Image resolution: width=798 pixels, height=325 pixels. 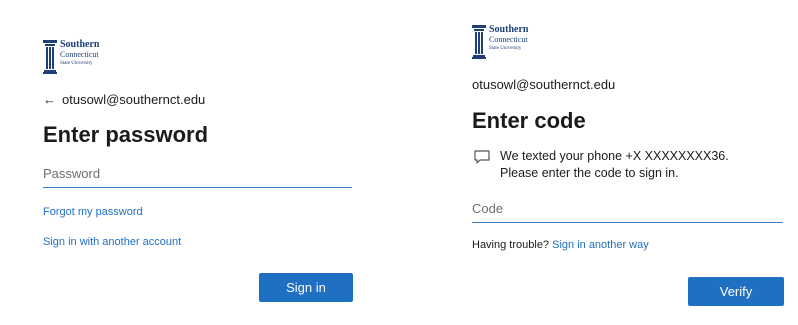 What do you see at coordinates (112, 242) in the screenshot?
I see `sign-in-another-account-link: Sign in with another account` at bounding box center [112, 242].